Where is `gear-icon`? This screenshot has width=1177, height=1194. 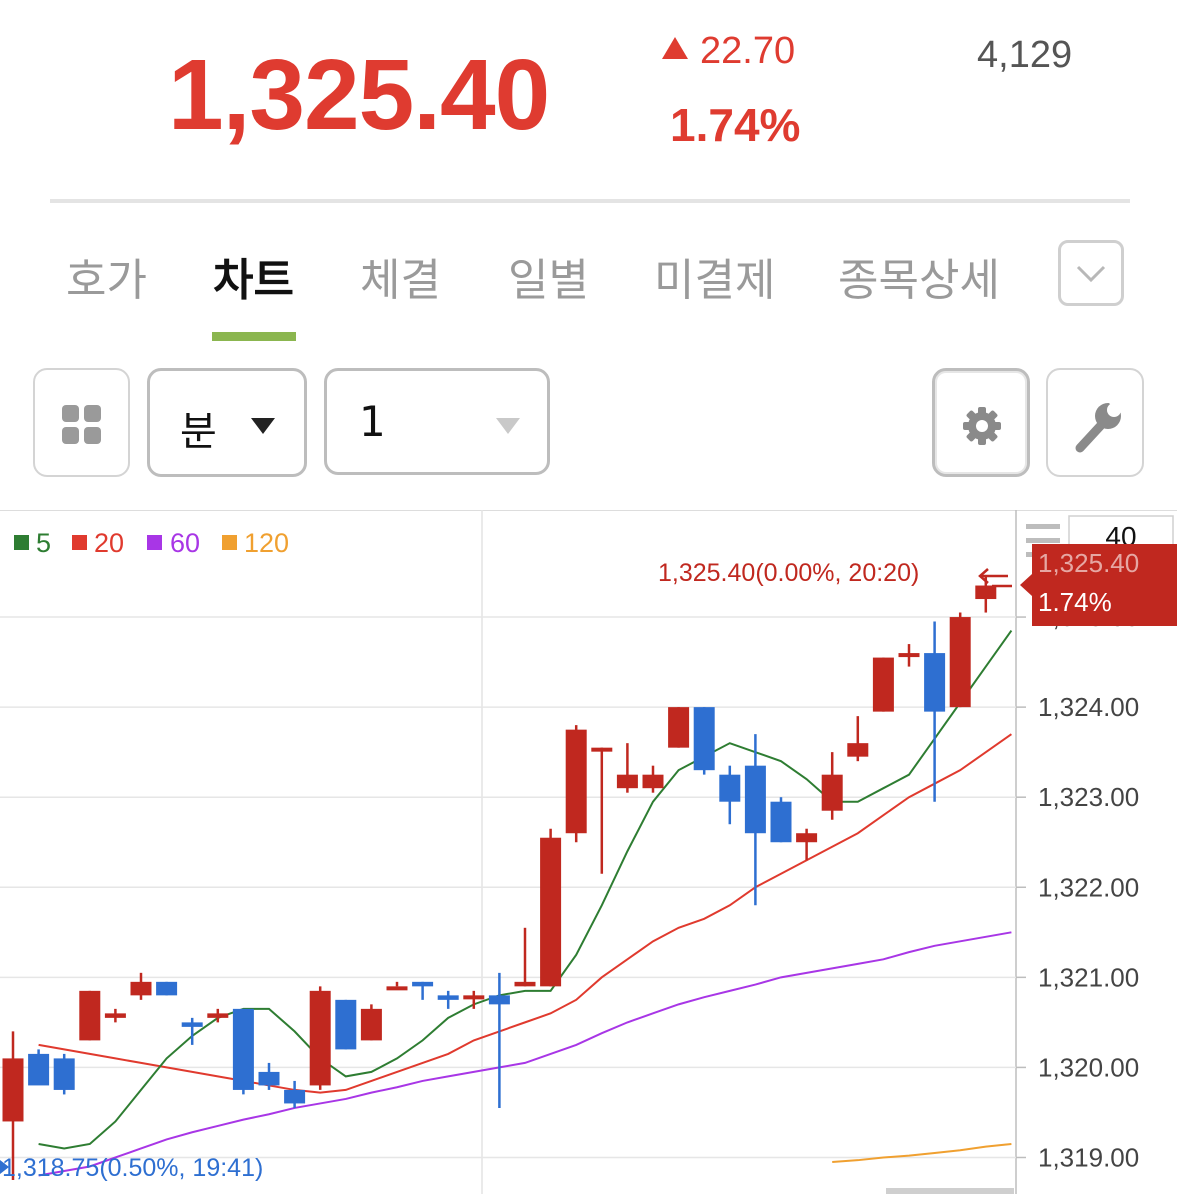 gear-icon is located at coordinates (982, 426).